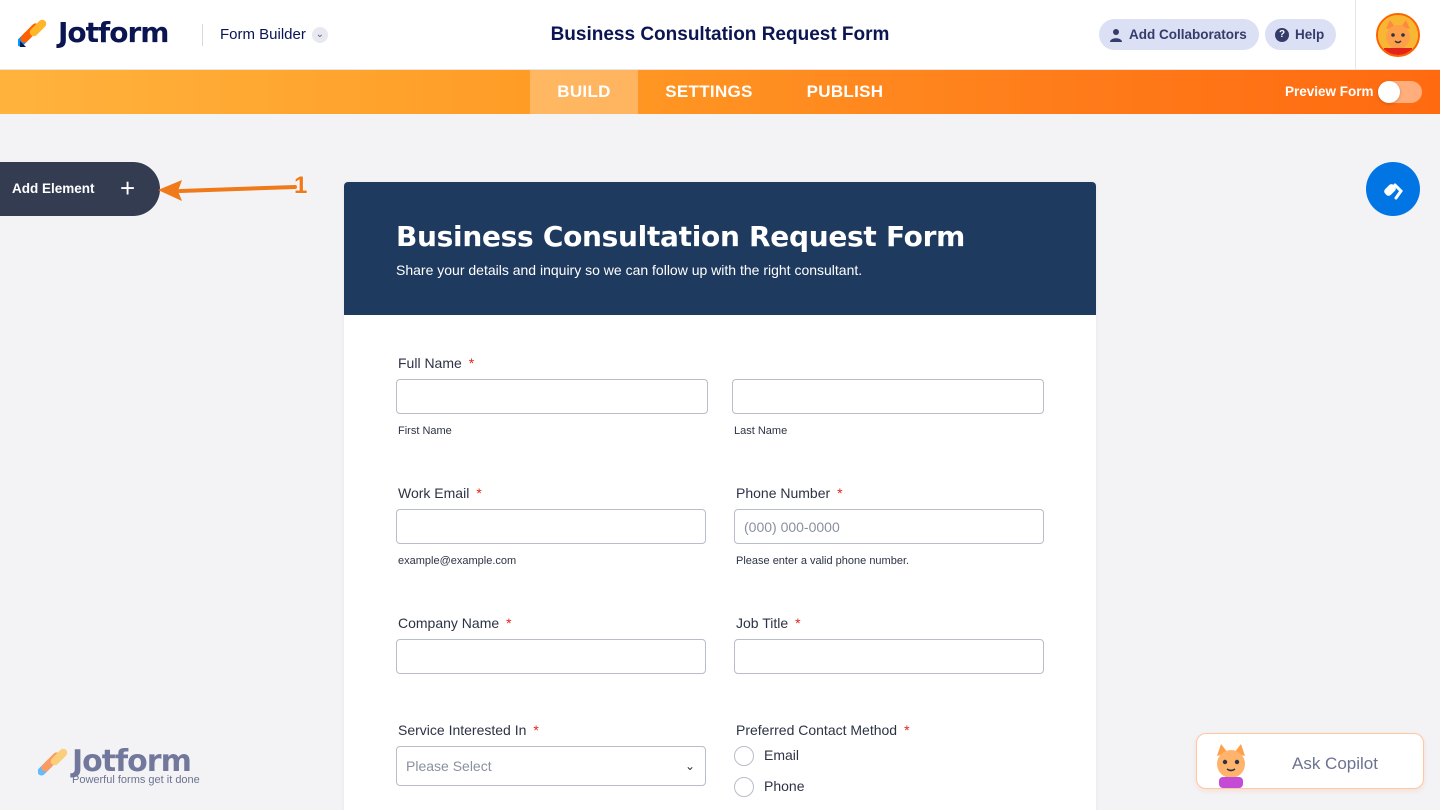  I want to click on job-title-label: Job Title *, so click(768, 623).